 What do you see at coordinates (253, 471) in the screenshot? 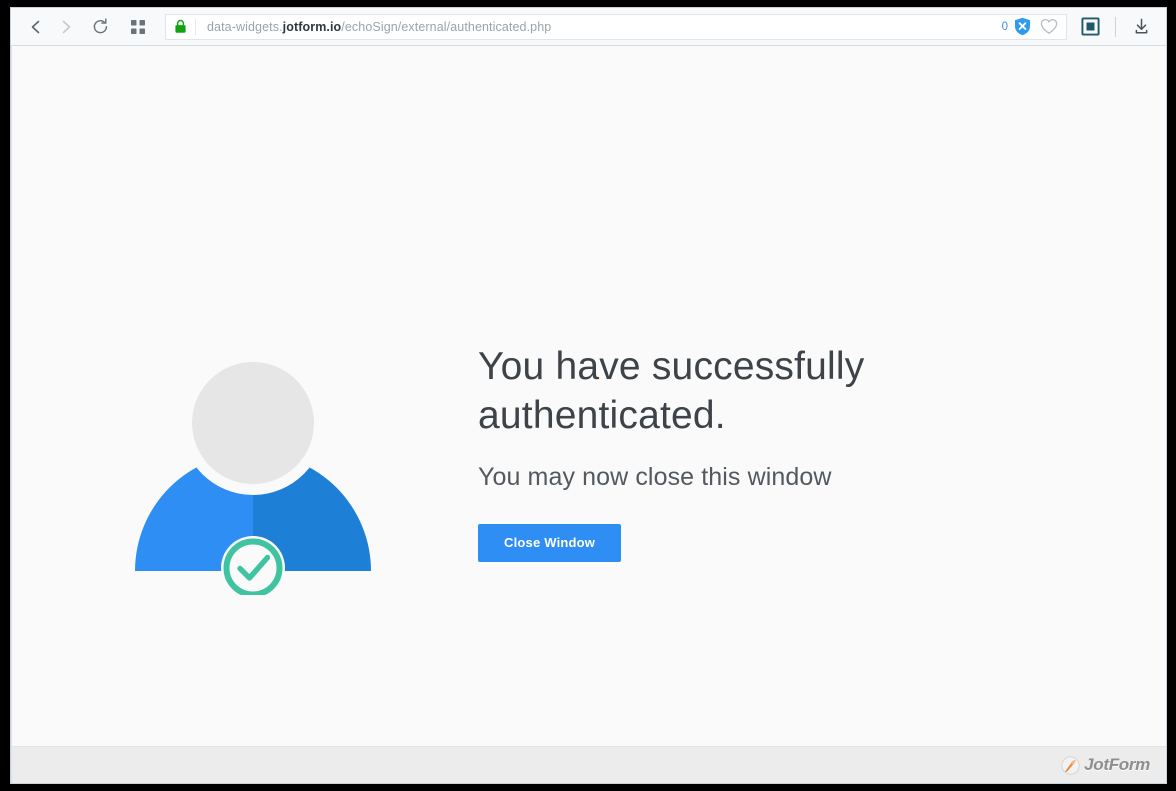
I see `authenticated-user-avatar` at bounding box center [253, 471].